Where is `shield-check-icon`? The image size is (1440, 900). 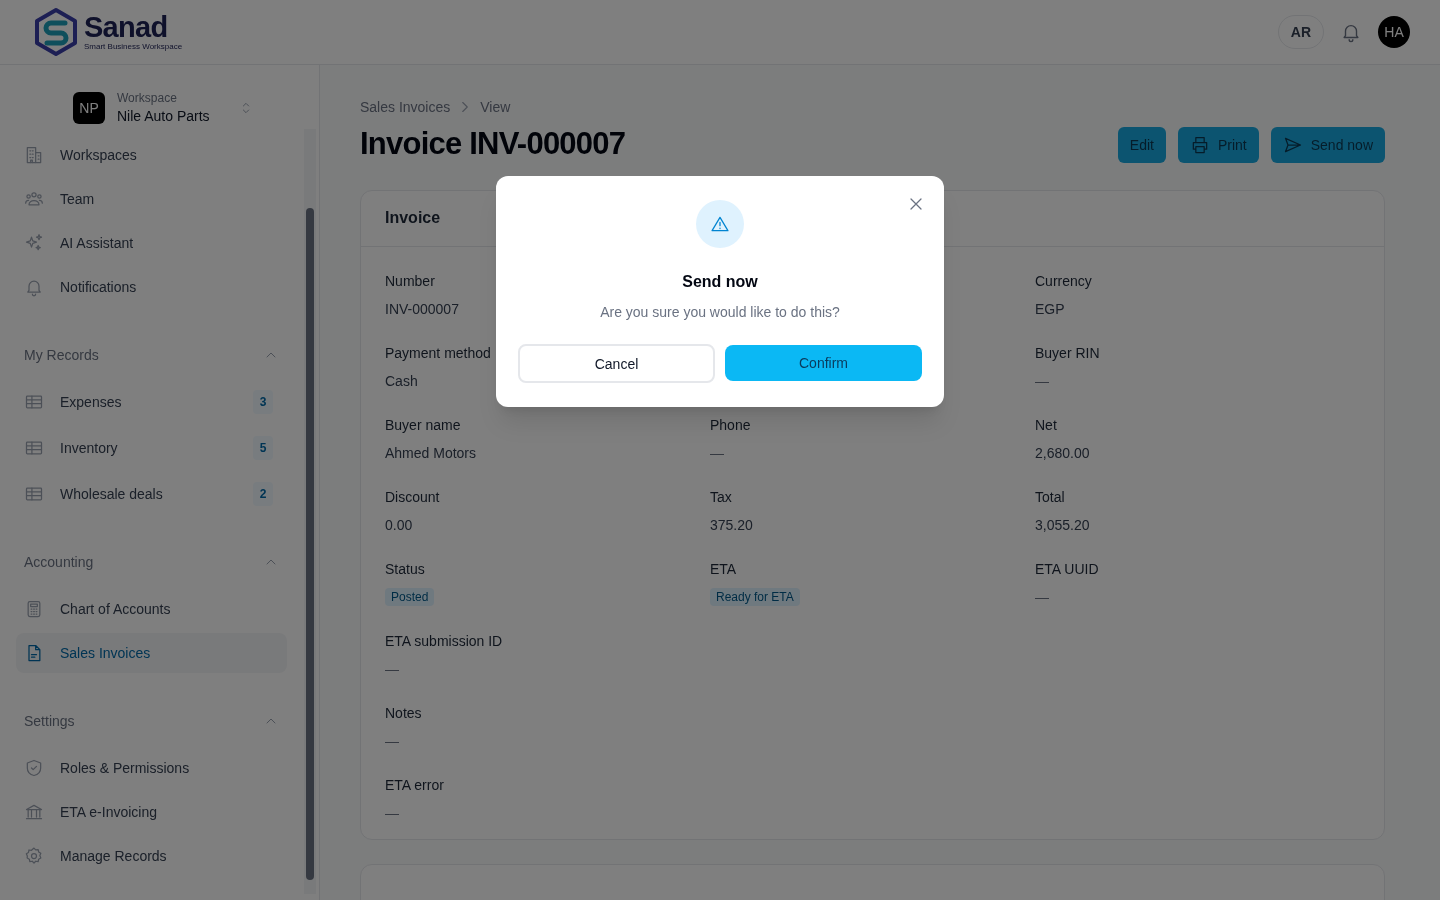 shield-check-icon is located at coordinates (34, 768).